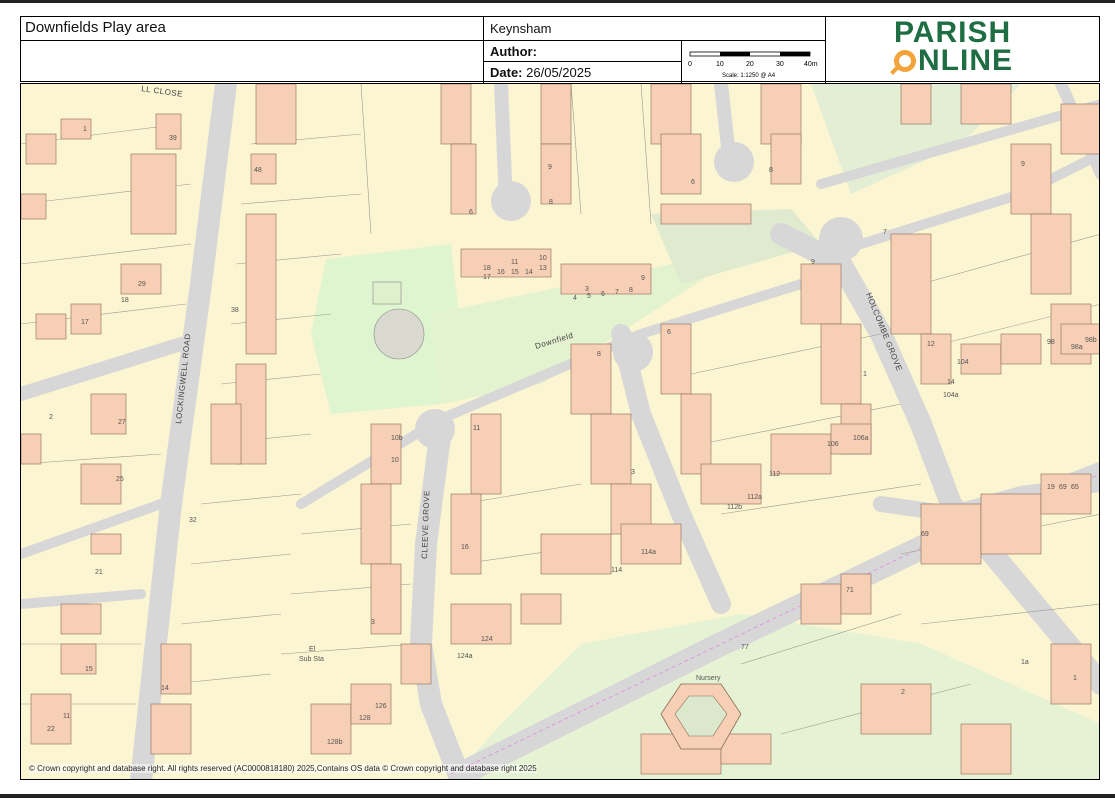 The image size is (1115, 798). Describe the element at coordinates (235, 310) in the screenshot. I see `house-number: 38` at that location.